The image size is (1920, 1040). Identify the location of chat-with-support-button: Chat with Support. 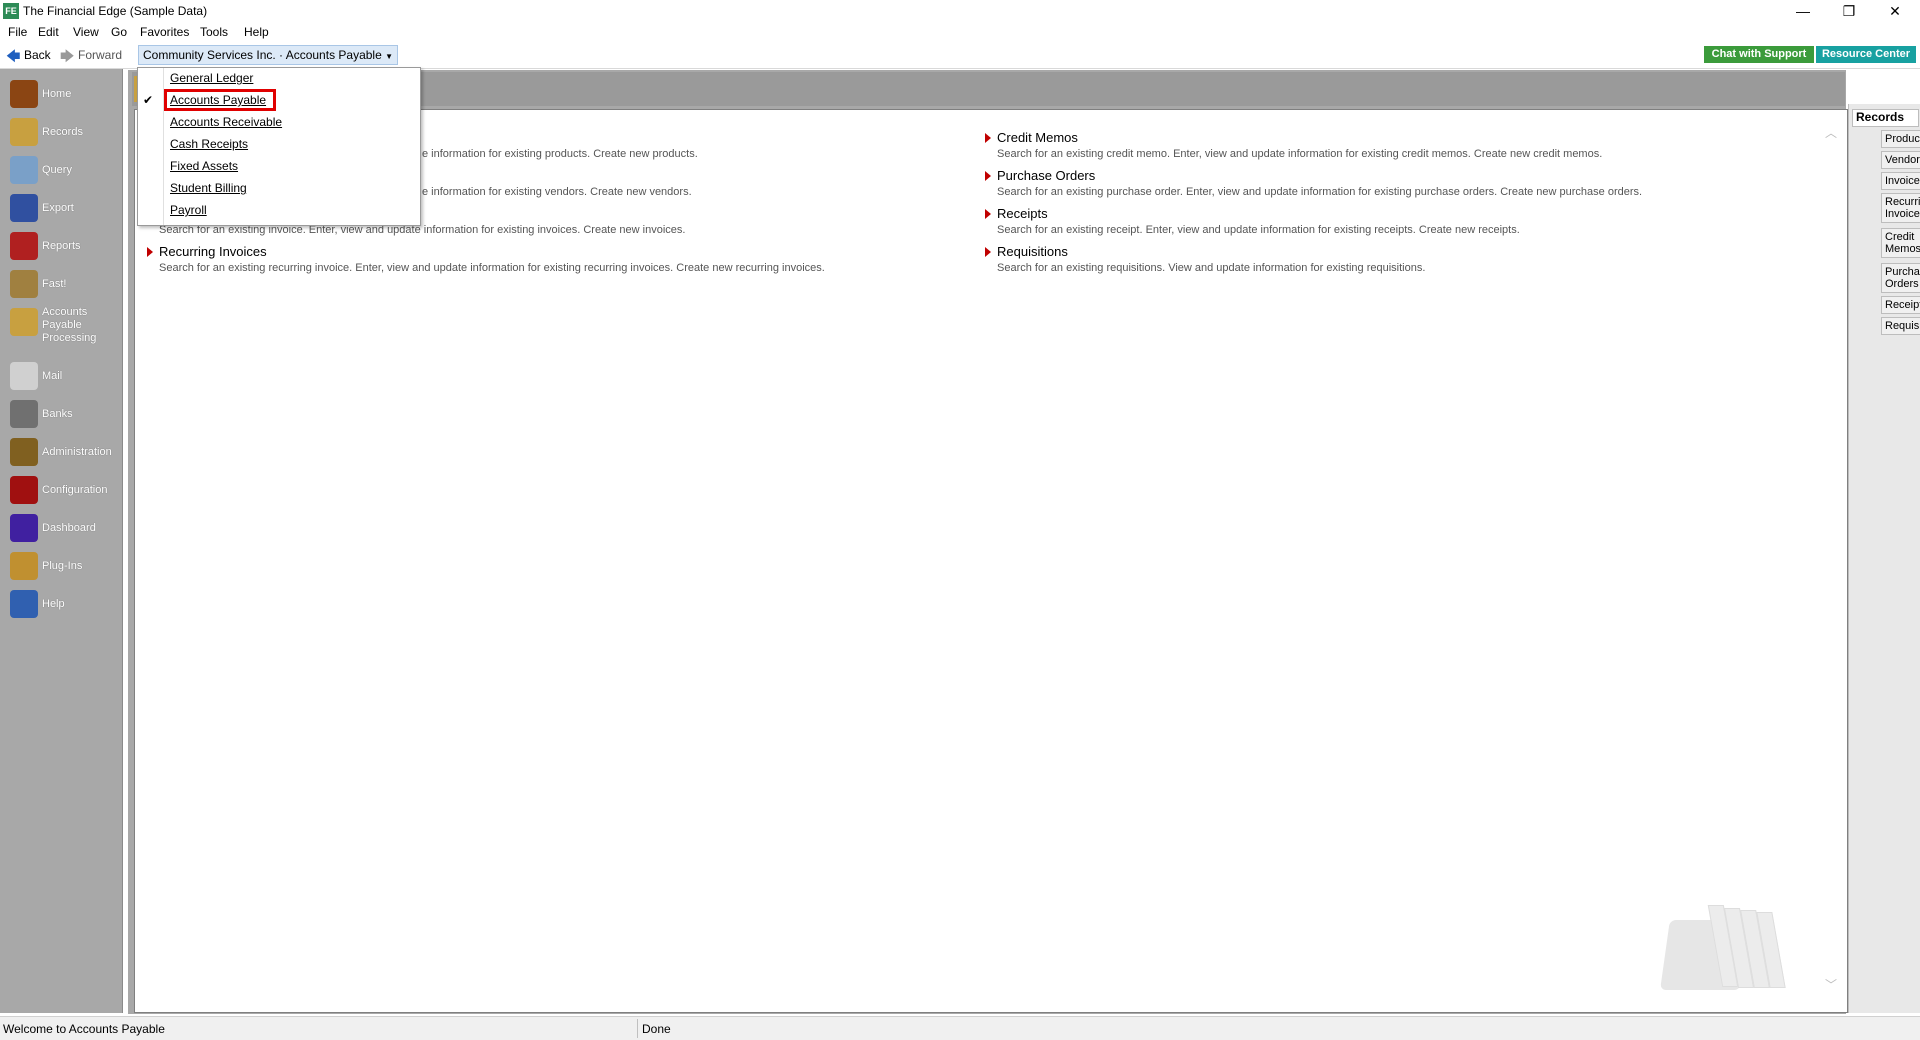
(1759, 54).